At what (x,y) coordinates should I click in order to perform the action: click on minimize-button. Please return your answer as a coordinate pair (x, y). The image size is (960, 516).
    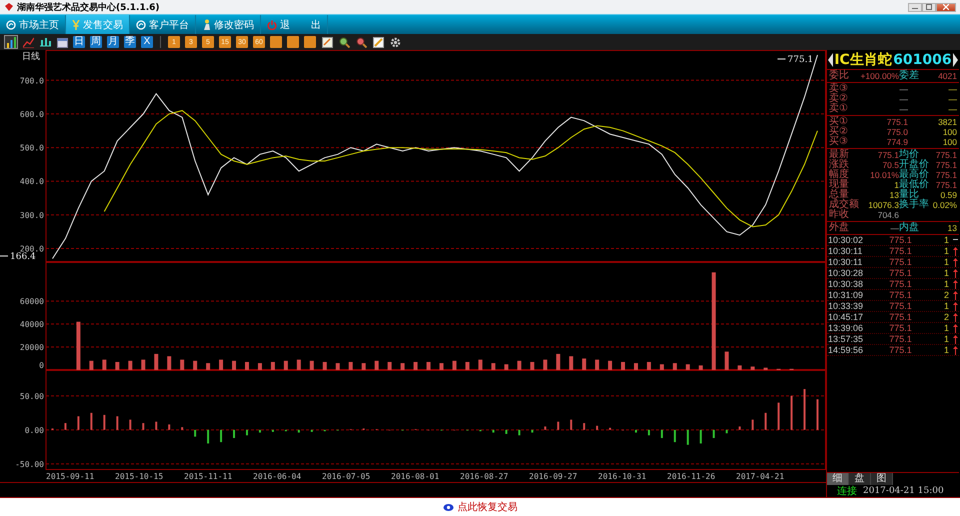
    Looking at the image, I should click on (915, 7).